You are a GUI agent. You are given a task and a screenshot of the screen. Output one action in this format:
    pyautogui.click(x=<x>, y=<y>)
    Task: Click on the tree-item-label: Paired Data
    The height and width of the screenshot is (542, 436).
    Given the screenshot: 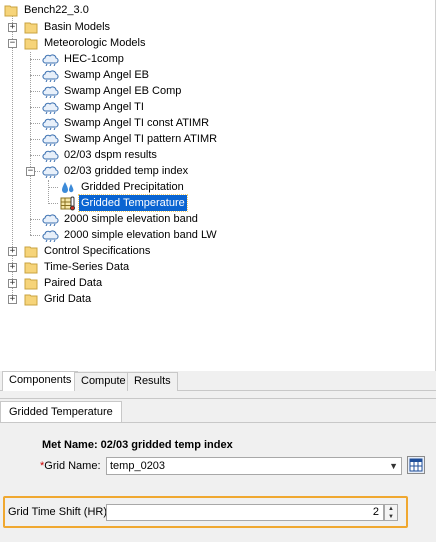 What is the action you would take?
    pyautogui.click(x=73, y=283)
    